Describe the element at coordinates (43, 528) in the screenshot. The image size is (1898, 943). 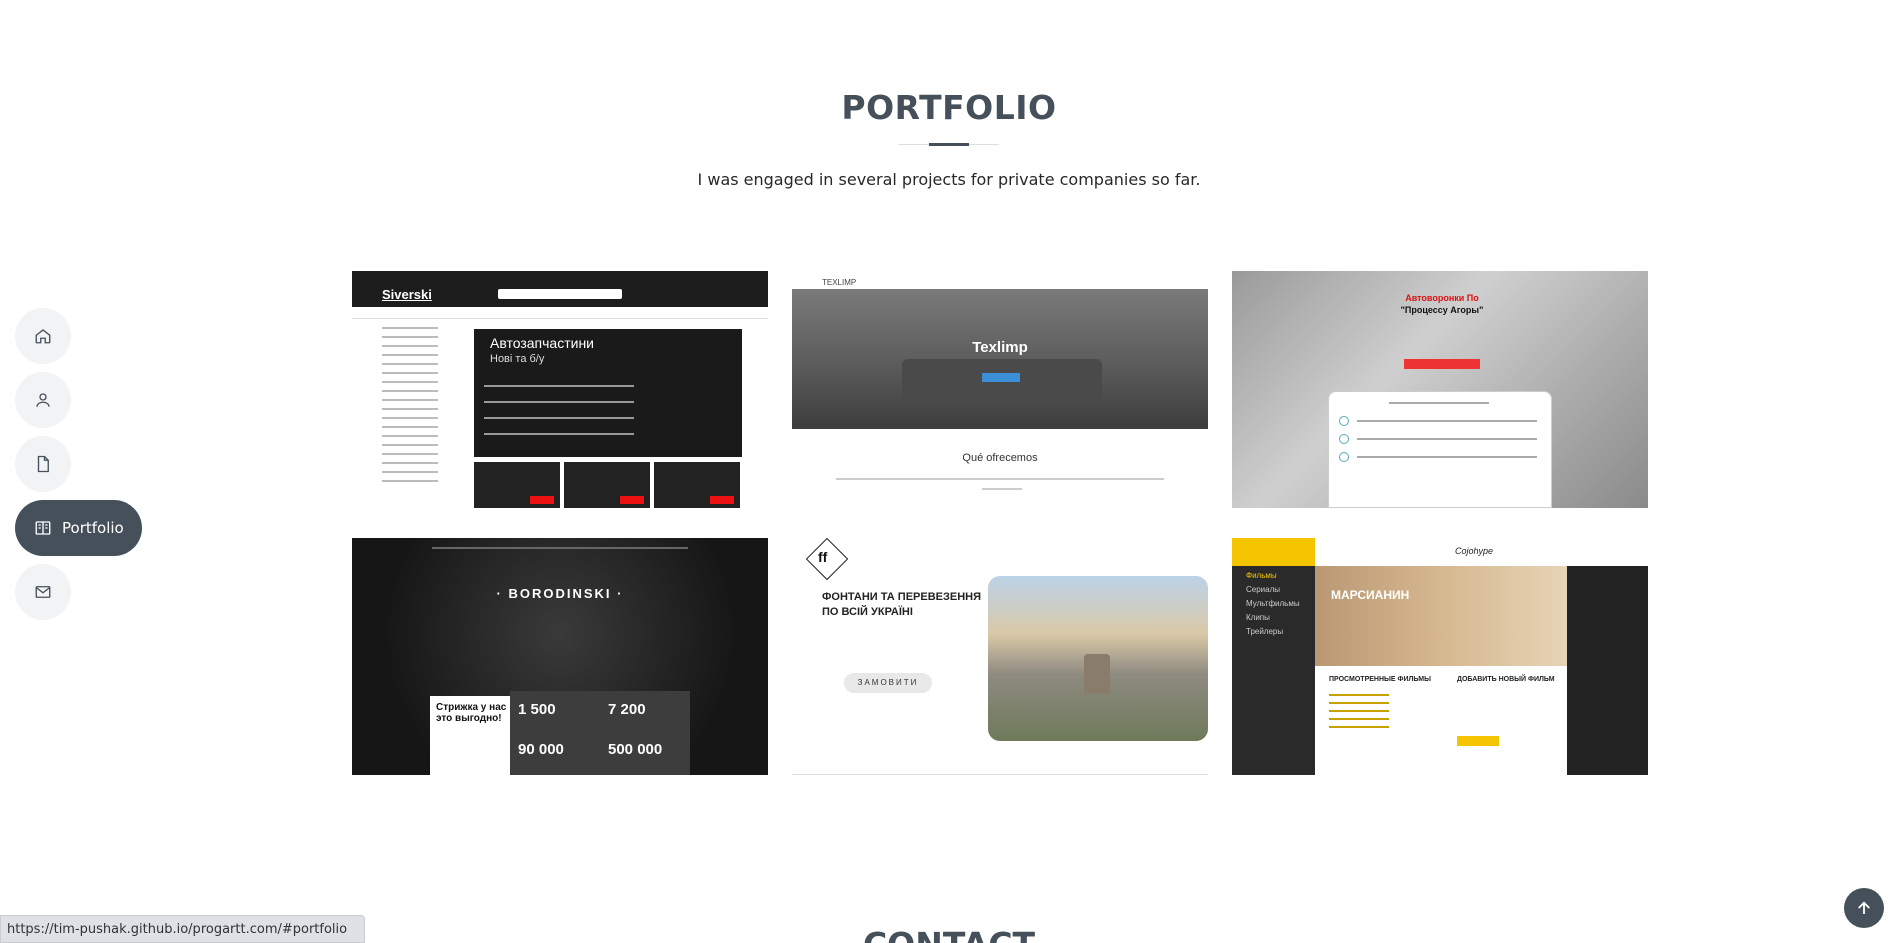
I see `book-icon` at that location.